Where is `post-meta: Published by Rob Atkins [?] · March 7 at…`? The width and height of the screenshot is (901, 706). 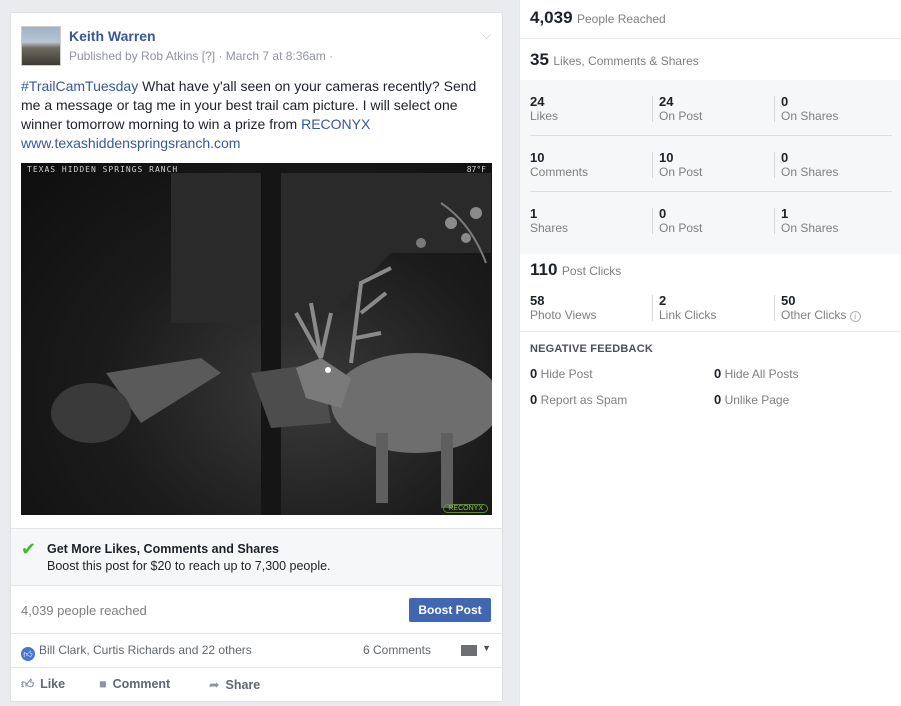
post-meta: Published by Rob Atkins [?] · March 7 at… is located at coordinates (201, 56).